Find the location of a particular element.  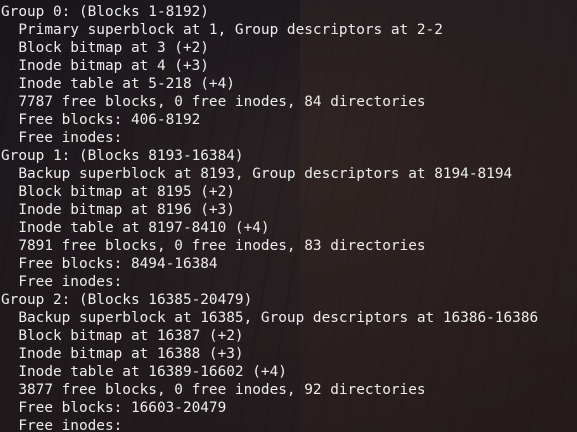

terminal-line: Free blocks: 8494-16384 is located at coordinates (109, 264).